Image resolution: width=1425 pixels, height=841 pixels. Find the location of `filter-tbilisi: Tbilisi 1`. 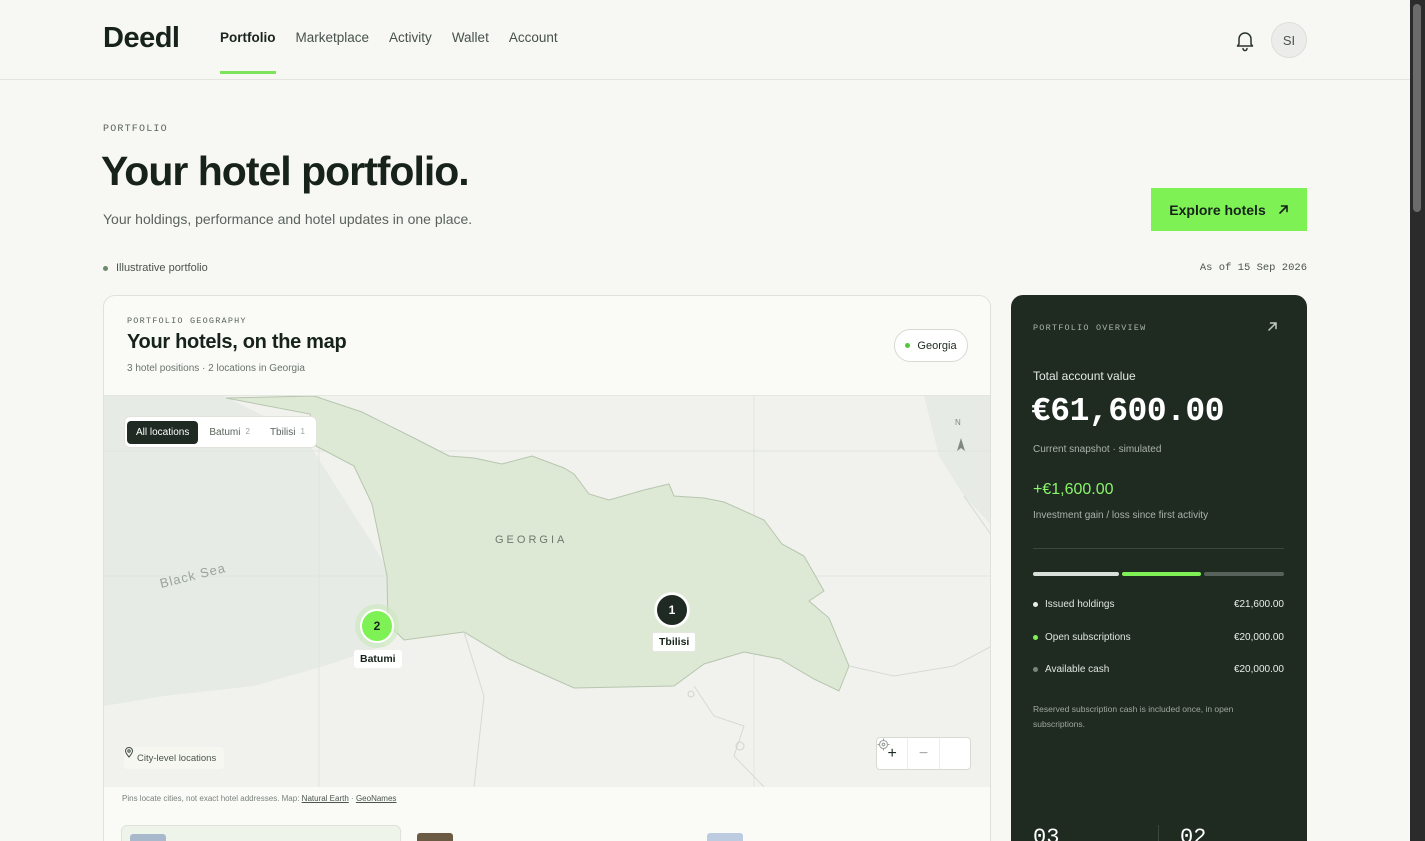

filter-tbilisi: Tbilisi 1 is located at coordinates (287, 432).